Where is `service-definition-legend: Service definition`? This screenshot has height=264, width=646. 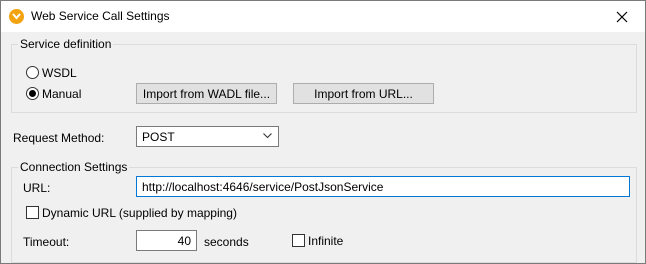 service-definition-legend: Service definition is located at coordinates (66, 44).